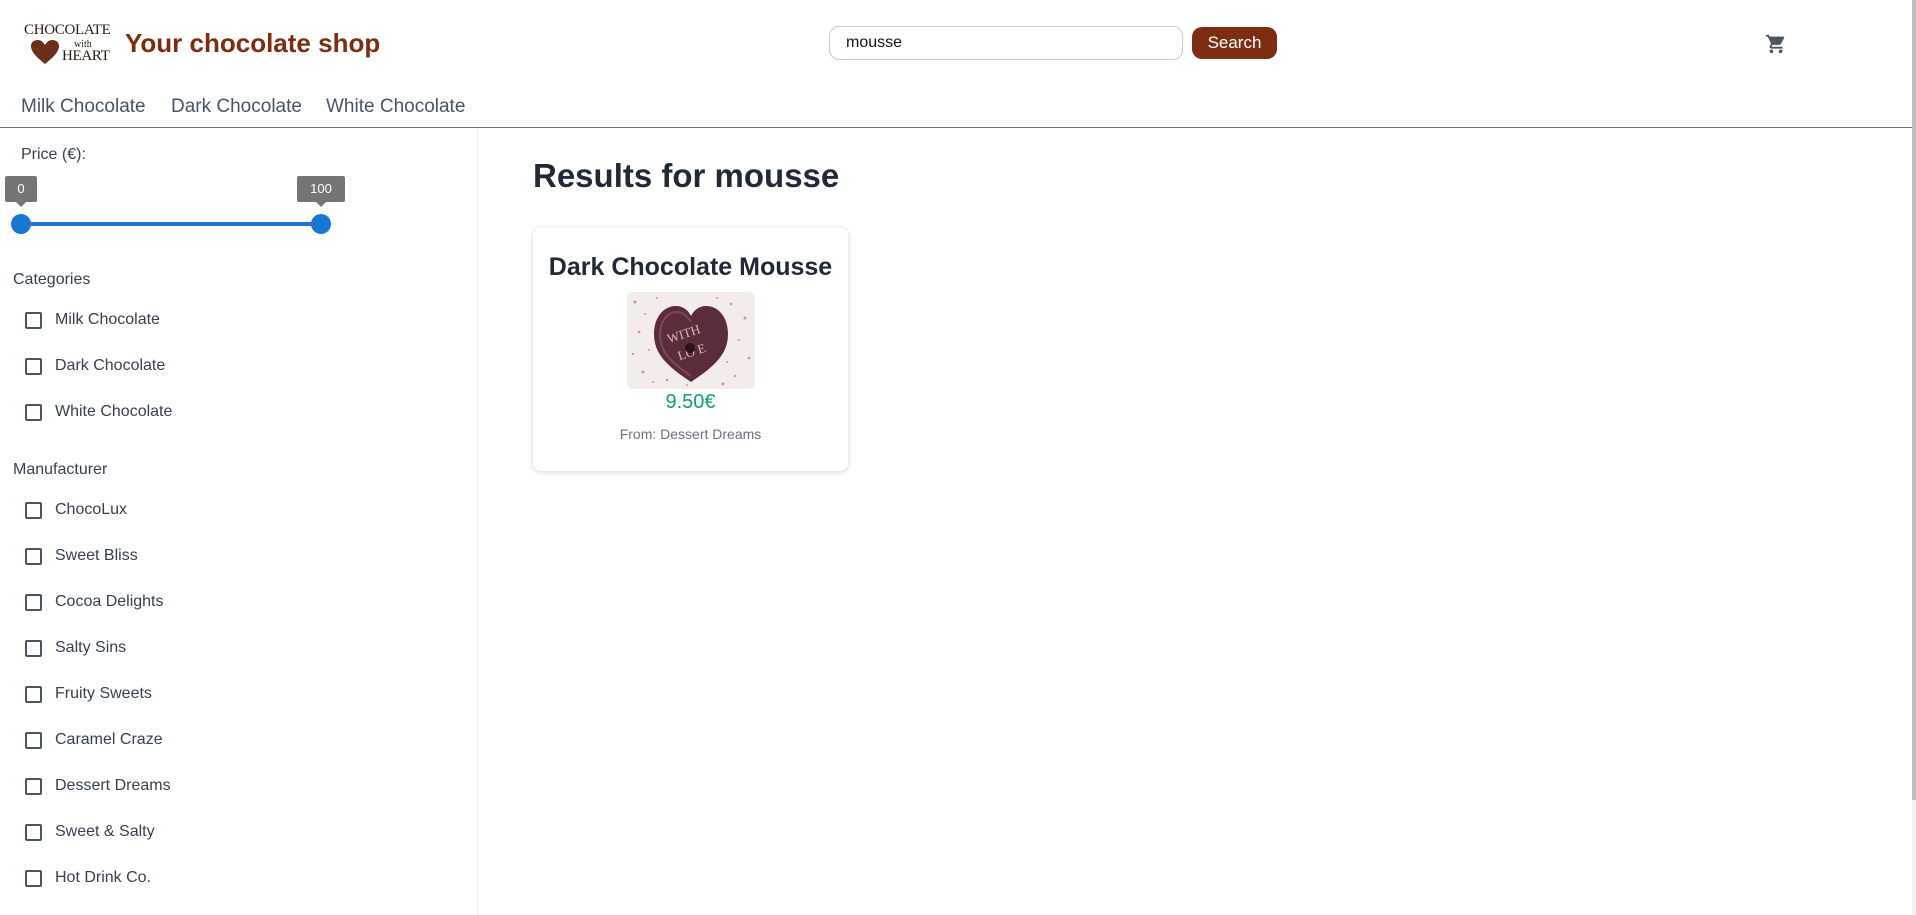 The height and width of the screenshot is (915, 1916). Describe the element at coordinates (52, 279) in the screenshot. I see `categories-heading: Categories` at that location.